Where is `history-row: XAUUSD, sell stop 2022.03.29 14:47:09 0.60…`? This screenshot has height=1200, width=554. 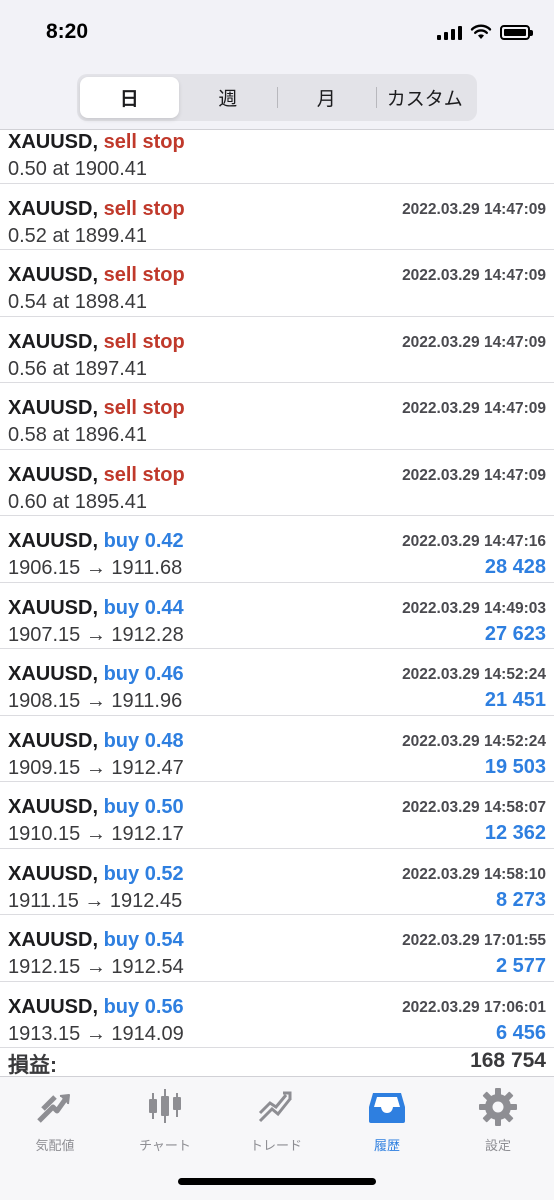
history-row: XAUUSD, sell stop 2022.03.29 14:47:09 0.60… is located at coordinates (277, 483).